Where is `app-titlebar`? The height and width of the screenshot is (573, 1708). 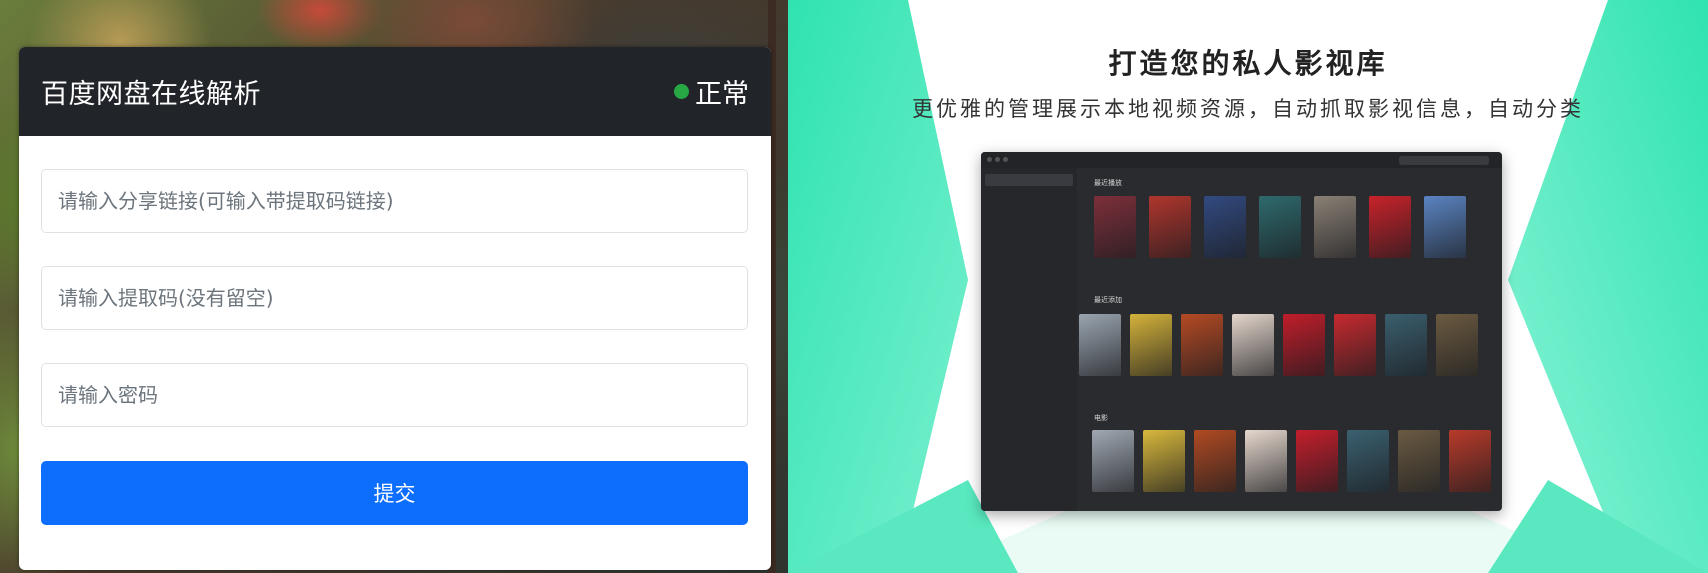
app-titlebar is located at coordinates (1241, 160).